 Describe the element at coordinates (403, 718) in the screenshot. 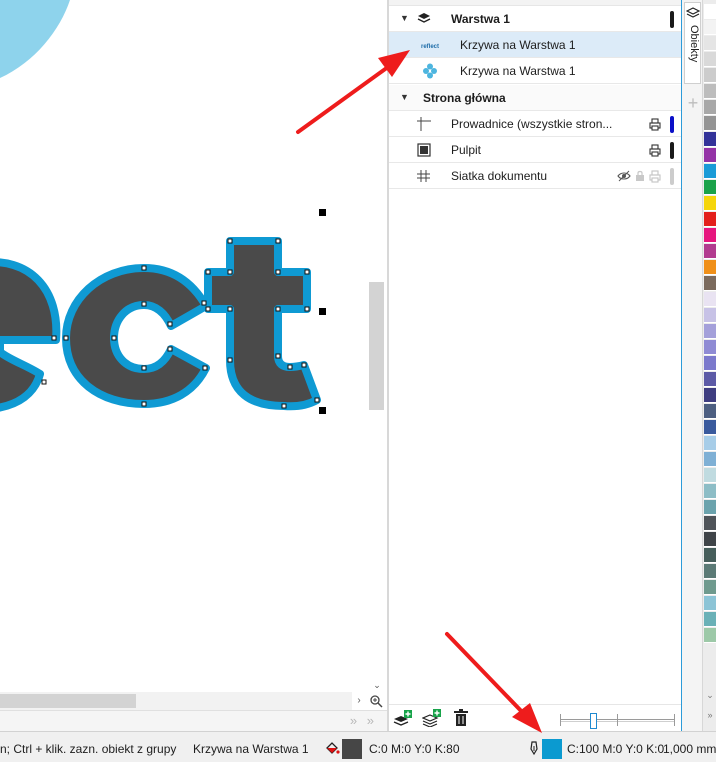

I see `new-layer-icon` at that location.